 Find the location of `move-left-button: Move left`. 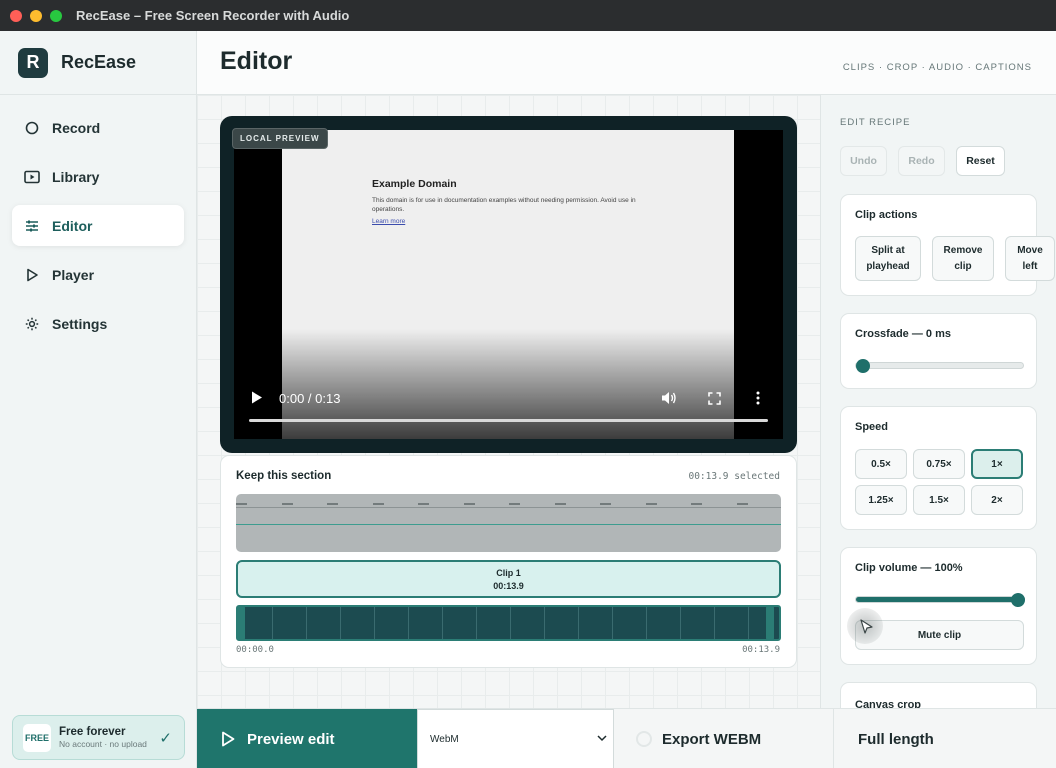

move-left-button: Move left is located at coordinates (1030, 258).